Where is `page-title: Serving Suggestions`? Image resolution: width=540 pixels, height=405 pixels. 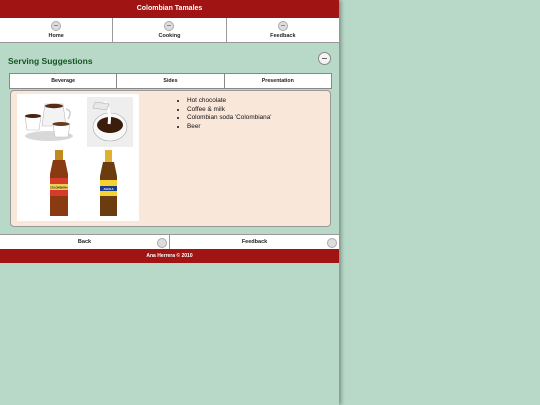
page-title: Serving Suggestions is located at coordinates (50, 61).